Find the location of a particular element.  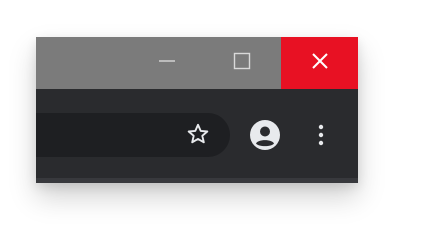

bookmark-button is located at coordinates (198, 136).